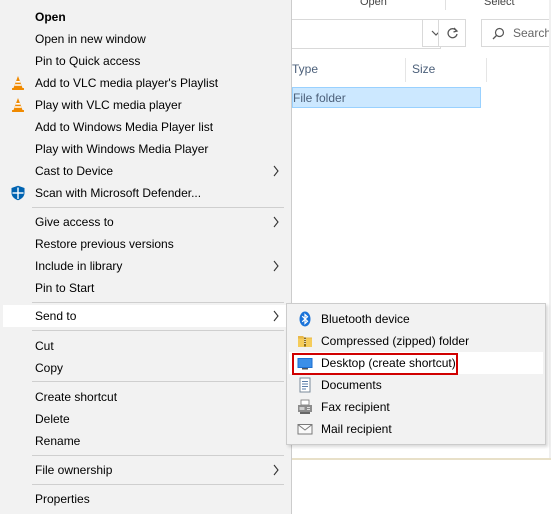 The height and width of the screenshot is (514, 551). What do you see at coordinates (421, 459) in the screenshot?
I see `window-bottom-edge` at bounding box center [421, 459].